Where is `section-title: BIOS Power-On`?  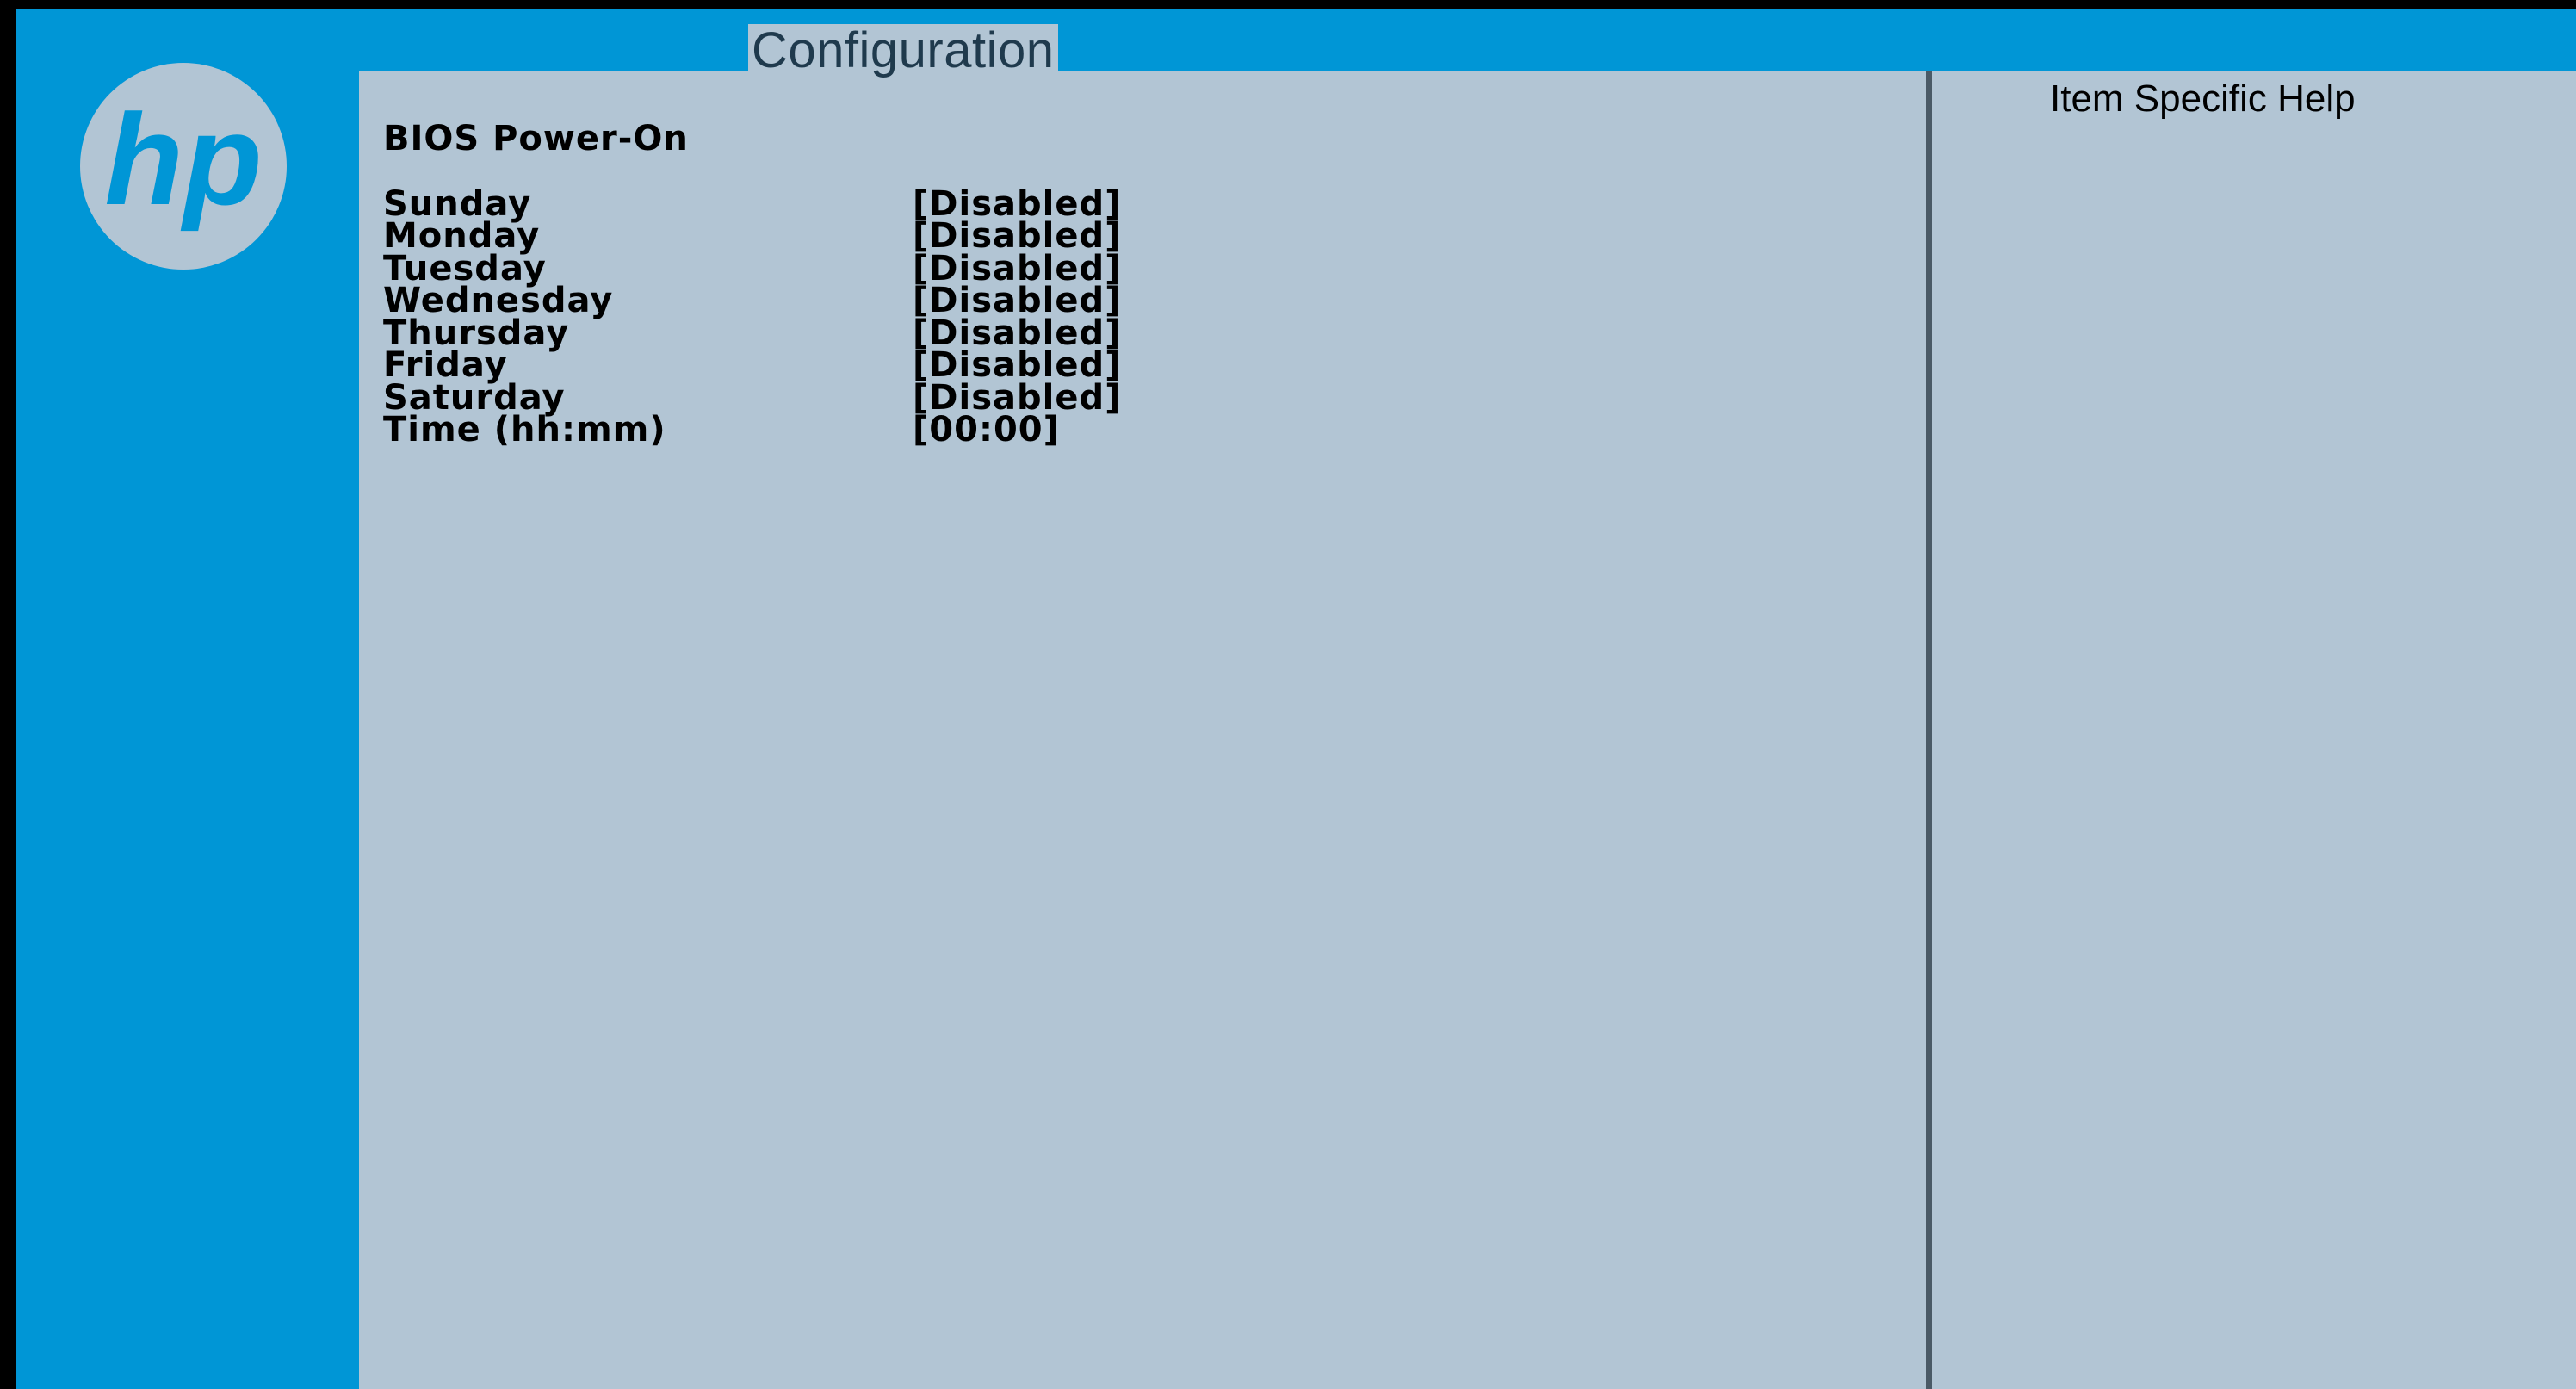 section-title: BIOS Power-On is located at coordinates (536, 138).